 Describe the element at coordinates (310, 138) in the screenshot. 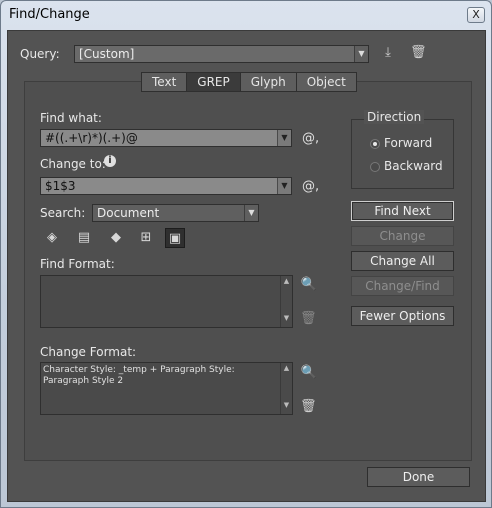

I see `special-characters-find-icon: @,` at that location.